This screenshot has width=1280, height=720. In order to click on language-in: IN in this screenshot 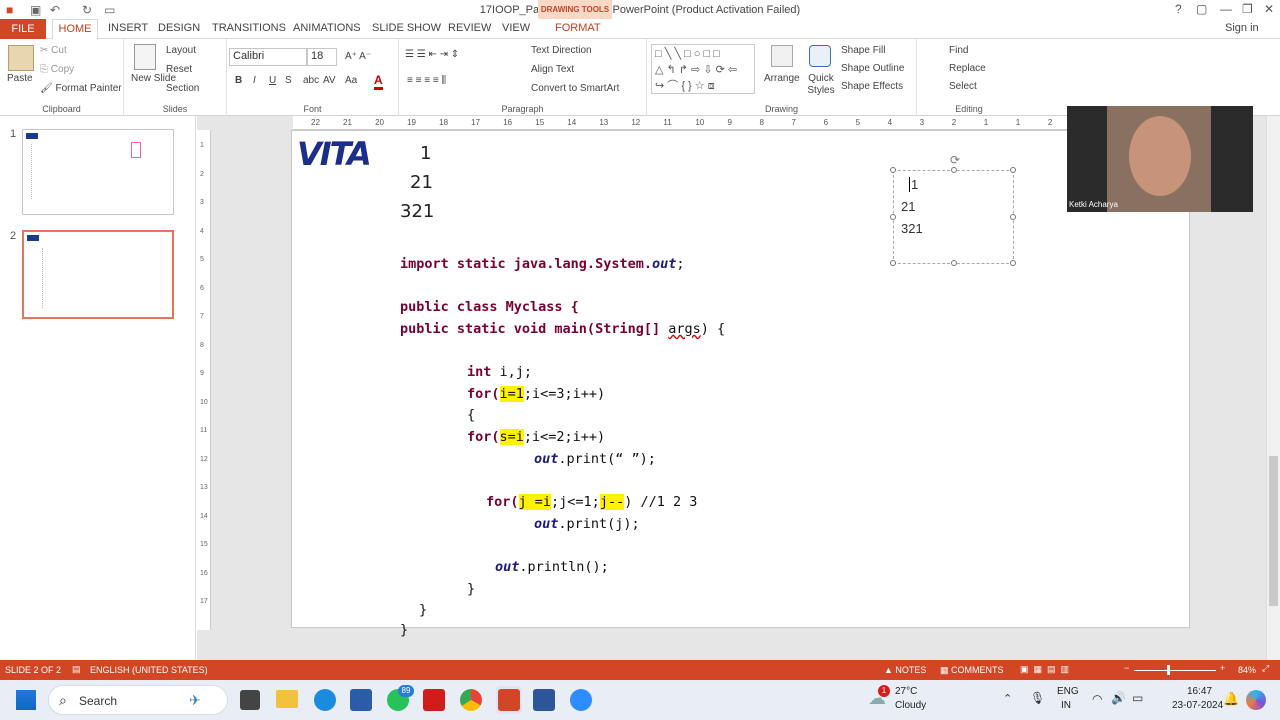, I will do `click(1066, 705)`.